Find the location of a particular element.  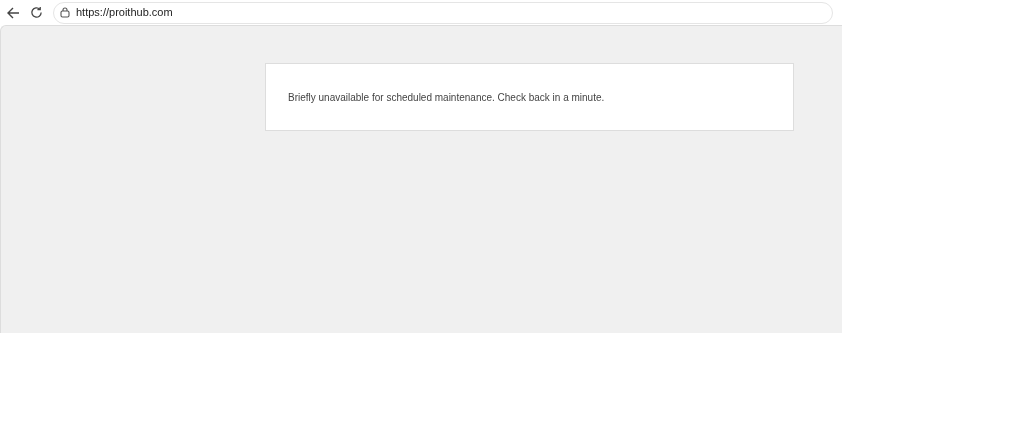

back-icon is located at coordinates (13, 12).